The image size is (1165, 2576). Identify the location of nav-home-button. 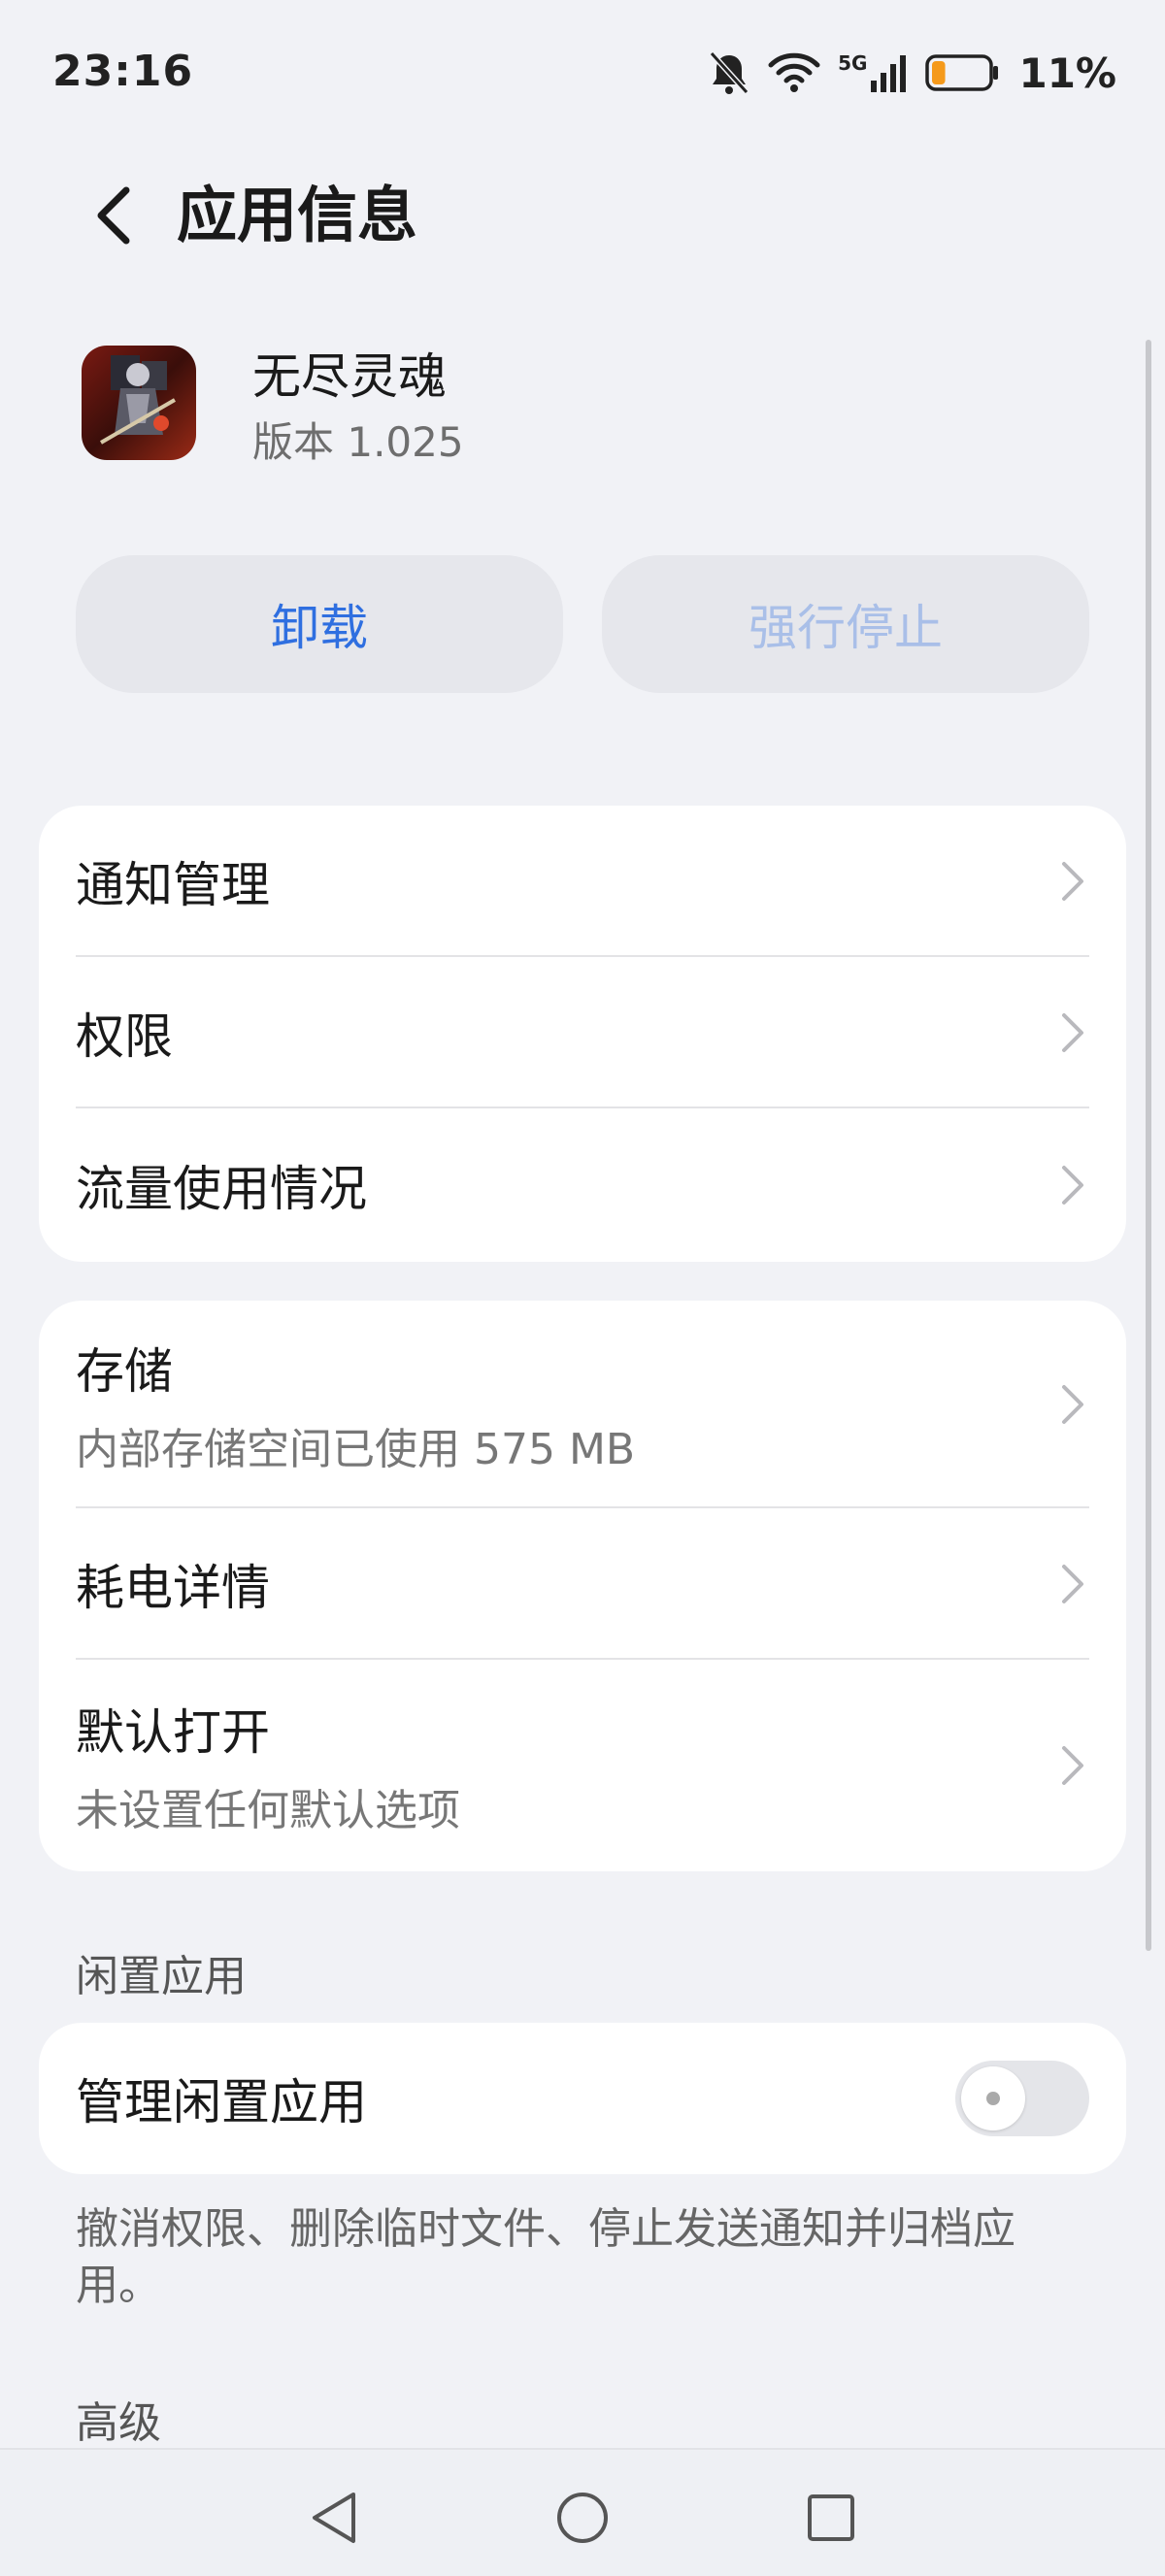
(582, 2518).